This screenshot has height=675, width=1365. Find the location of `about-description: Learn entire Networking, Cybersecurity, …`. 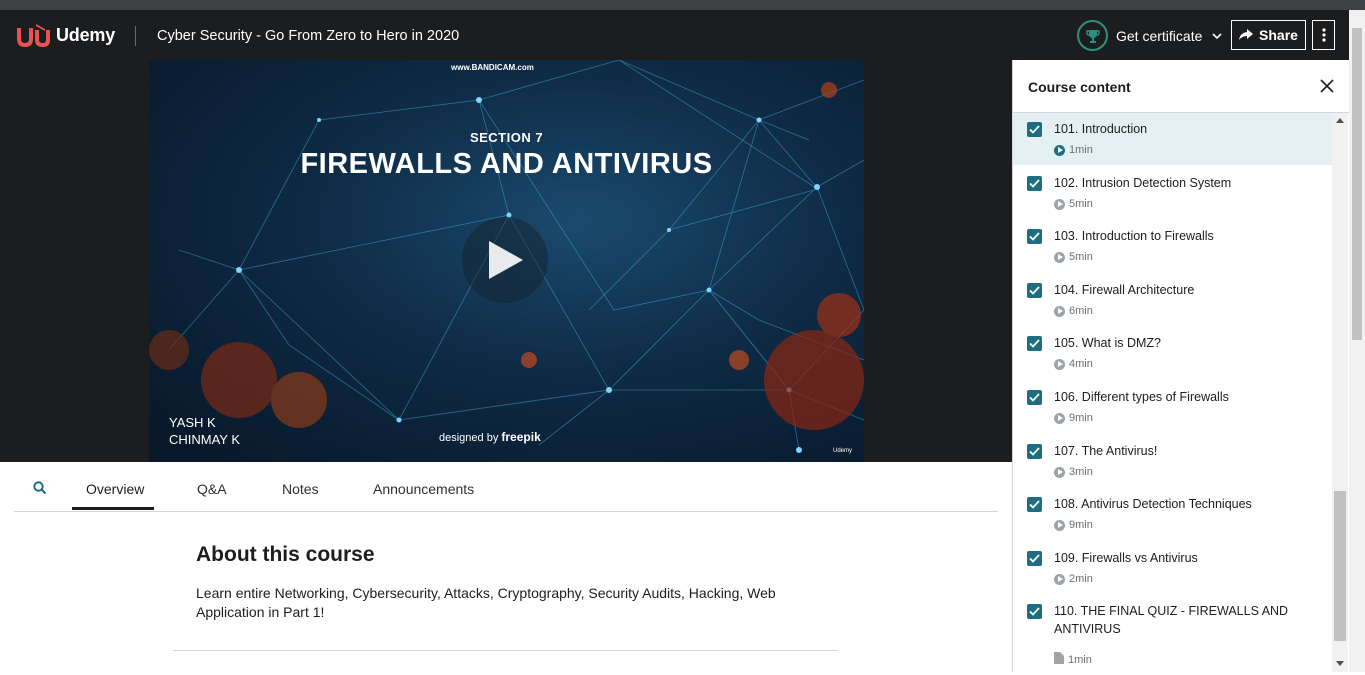

about-description: Learn entire Networking, Cybersecurity, … is located at coordinates (486, 602).